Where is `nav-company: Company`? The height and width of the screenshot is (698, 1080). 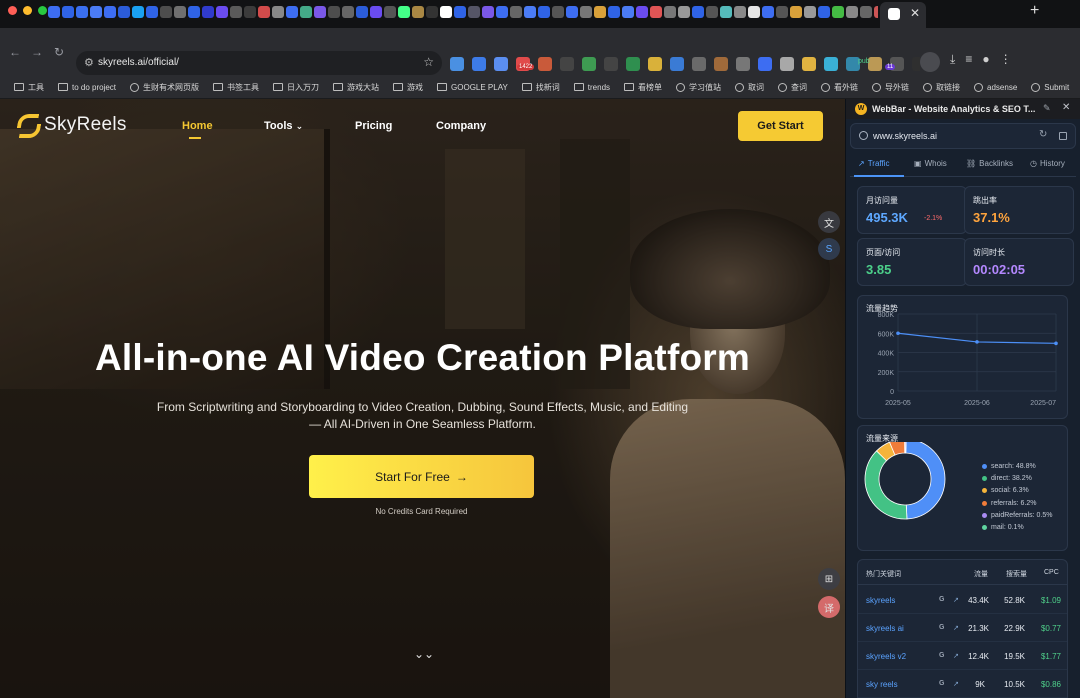 nav-company: Company is located at coordinates (461, 126).